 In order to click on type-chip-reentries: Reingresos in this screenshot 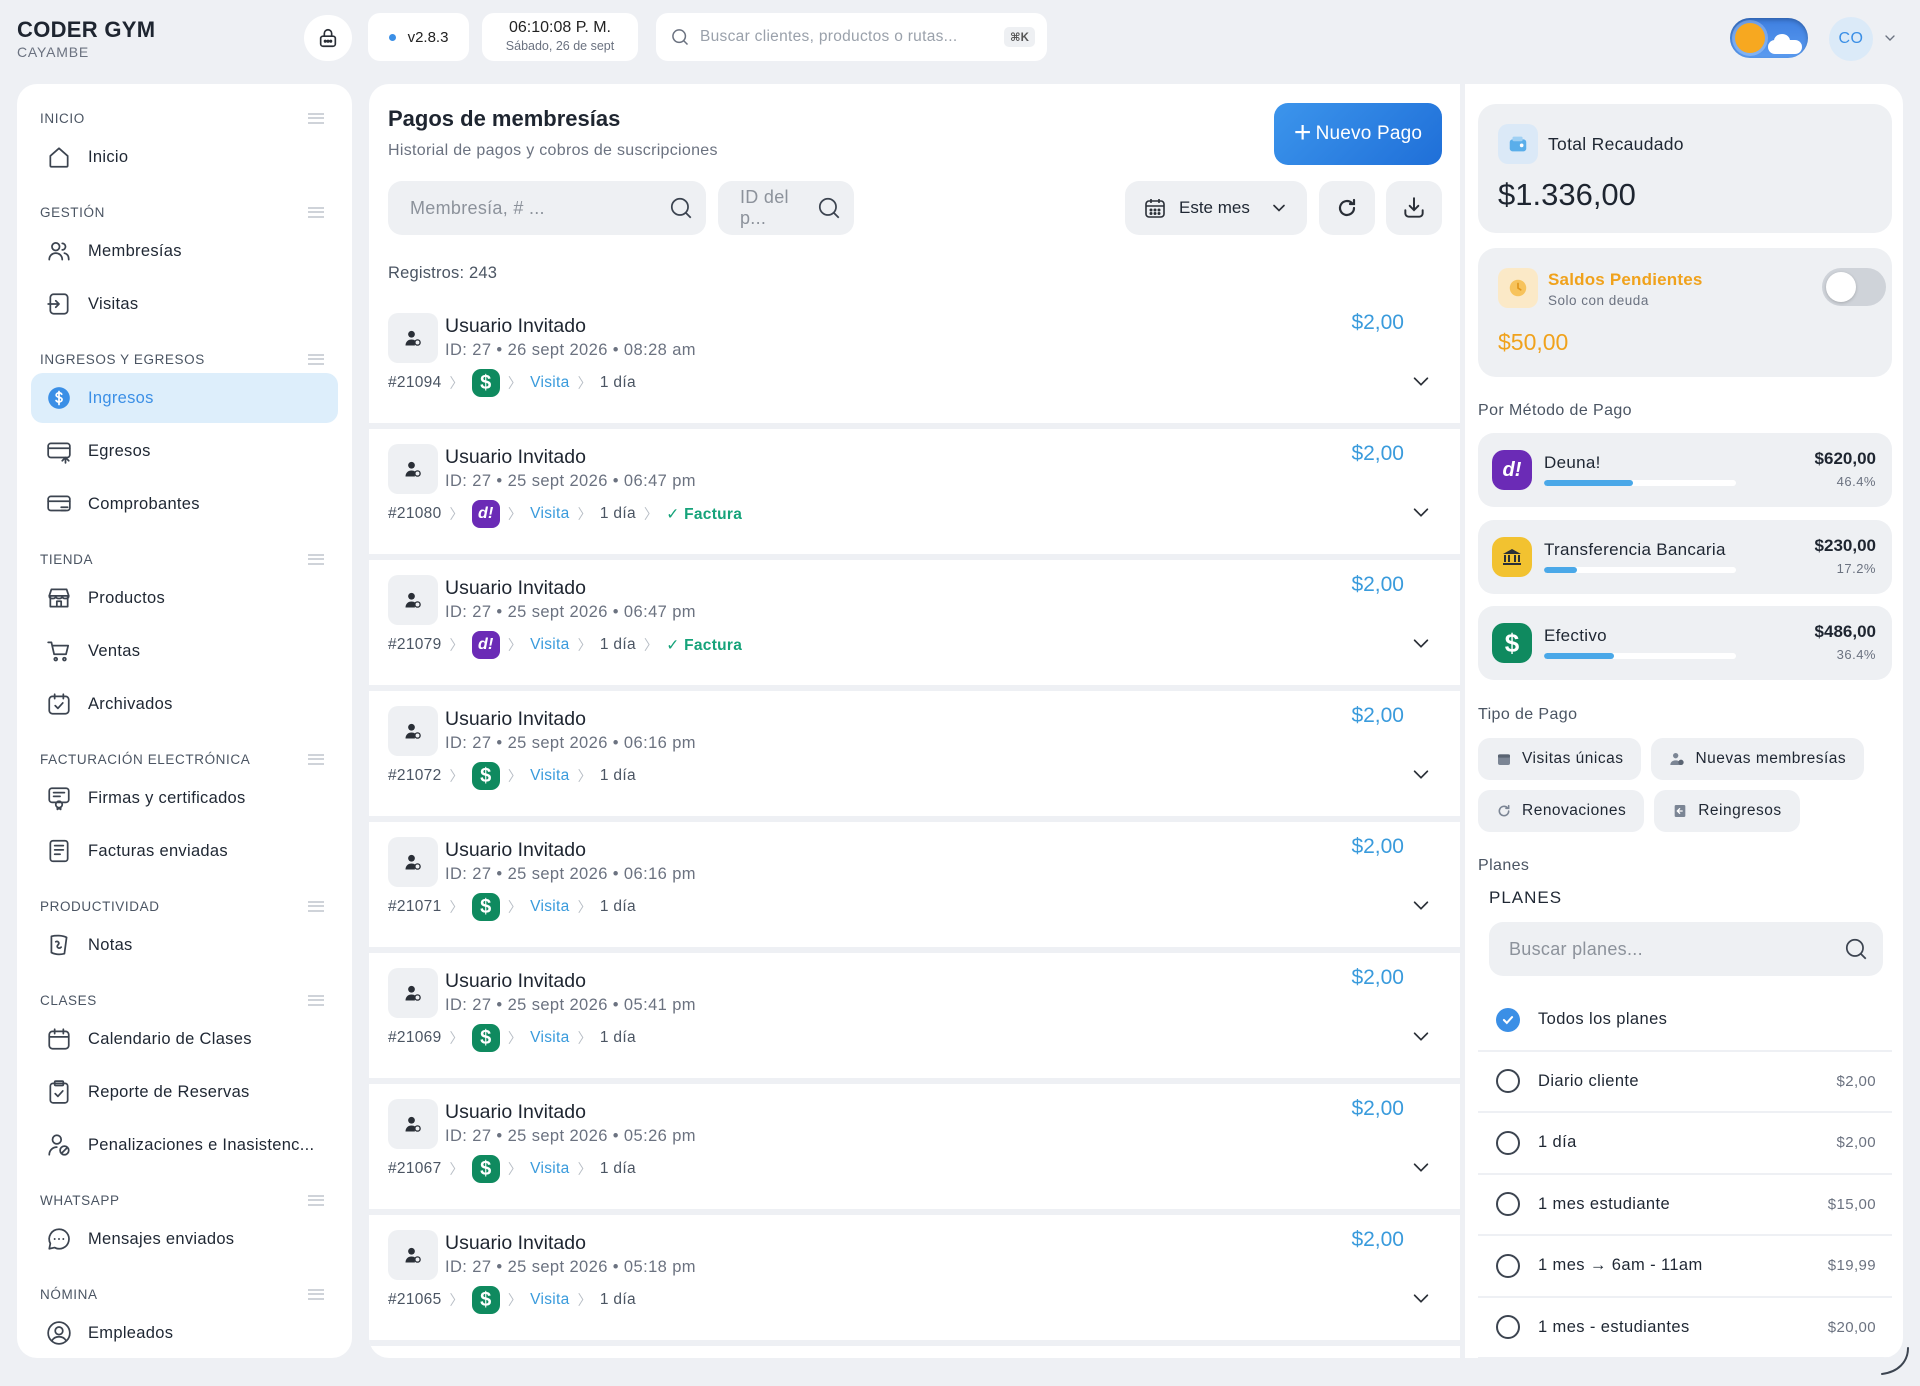, I will do `click(1727, 811)`.